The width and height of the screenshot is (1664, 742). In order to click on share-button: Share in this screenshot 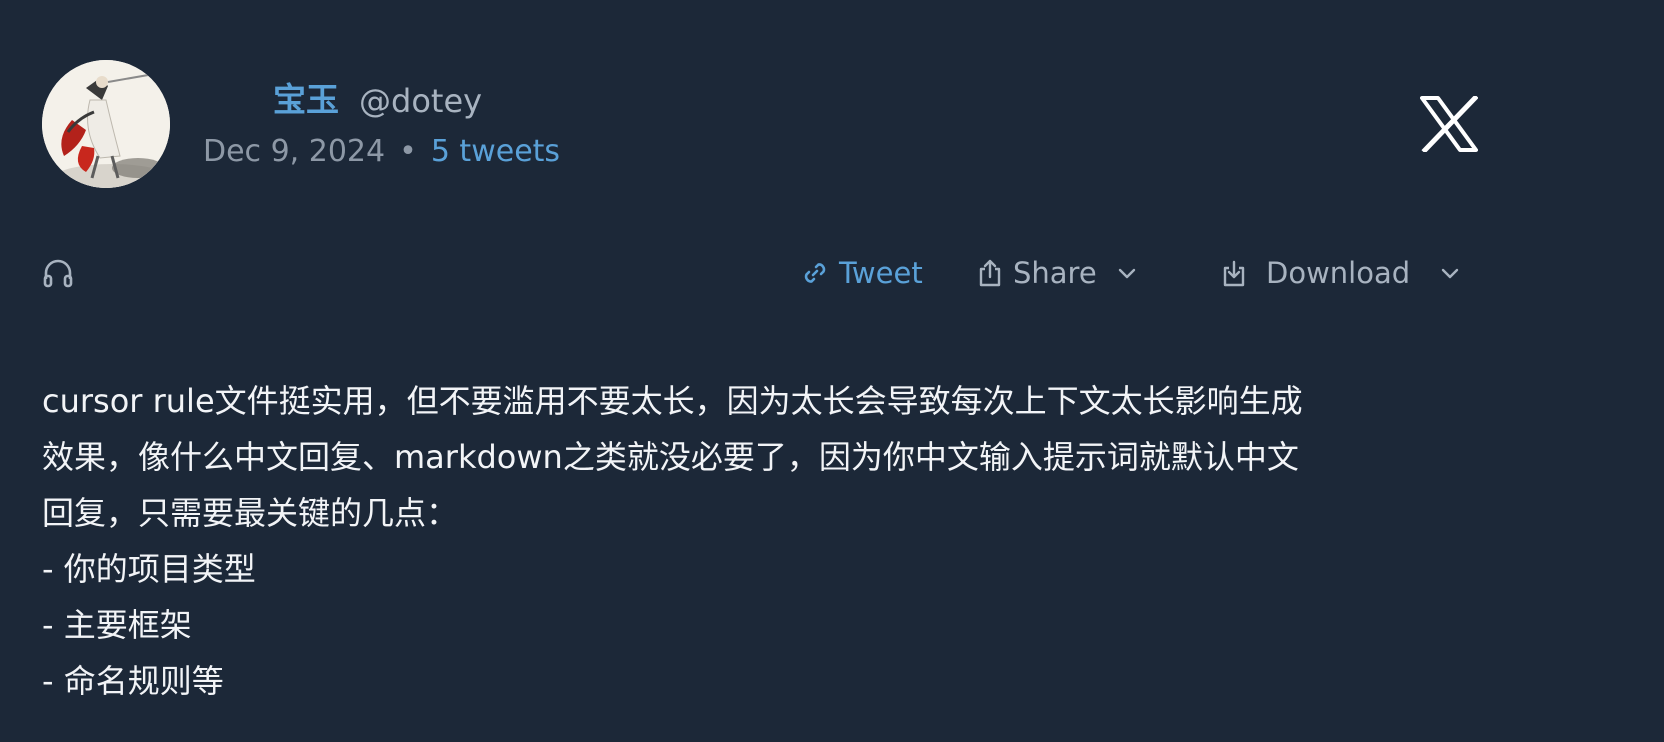, I will do `click(1057, 273)`.